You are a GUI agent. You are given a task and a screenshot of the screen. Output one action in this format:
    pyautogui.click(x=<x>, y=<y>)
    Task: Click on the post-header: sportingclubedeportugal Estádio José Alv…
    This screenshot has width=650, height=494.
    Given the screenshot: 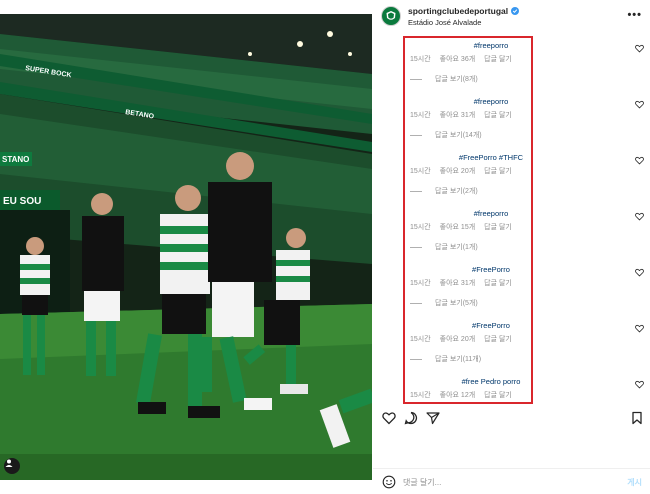 What is the action you would take?
    pyautogui.click(x=511, y=17)
    